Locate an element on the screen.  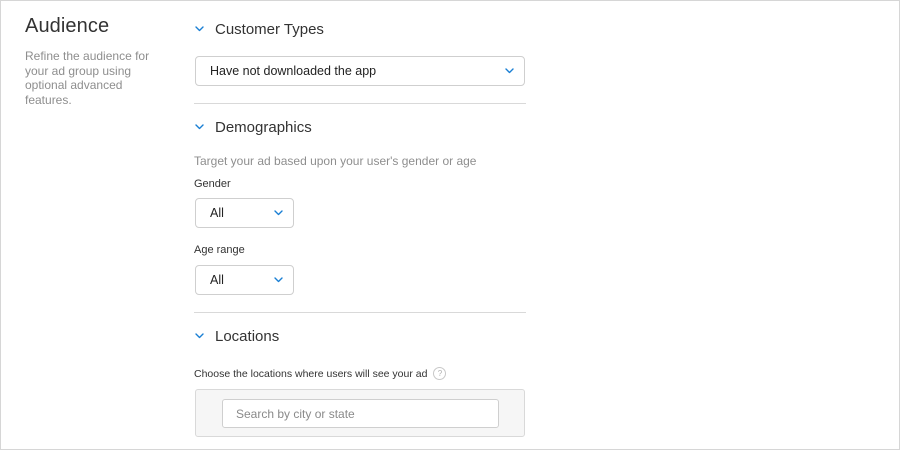
customer-types-select: Have not downloaded the app is located at coordinates (360, 71).